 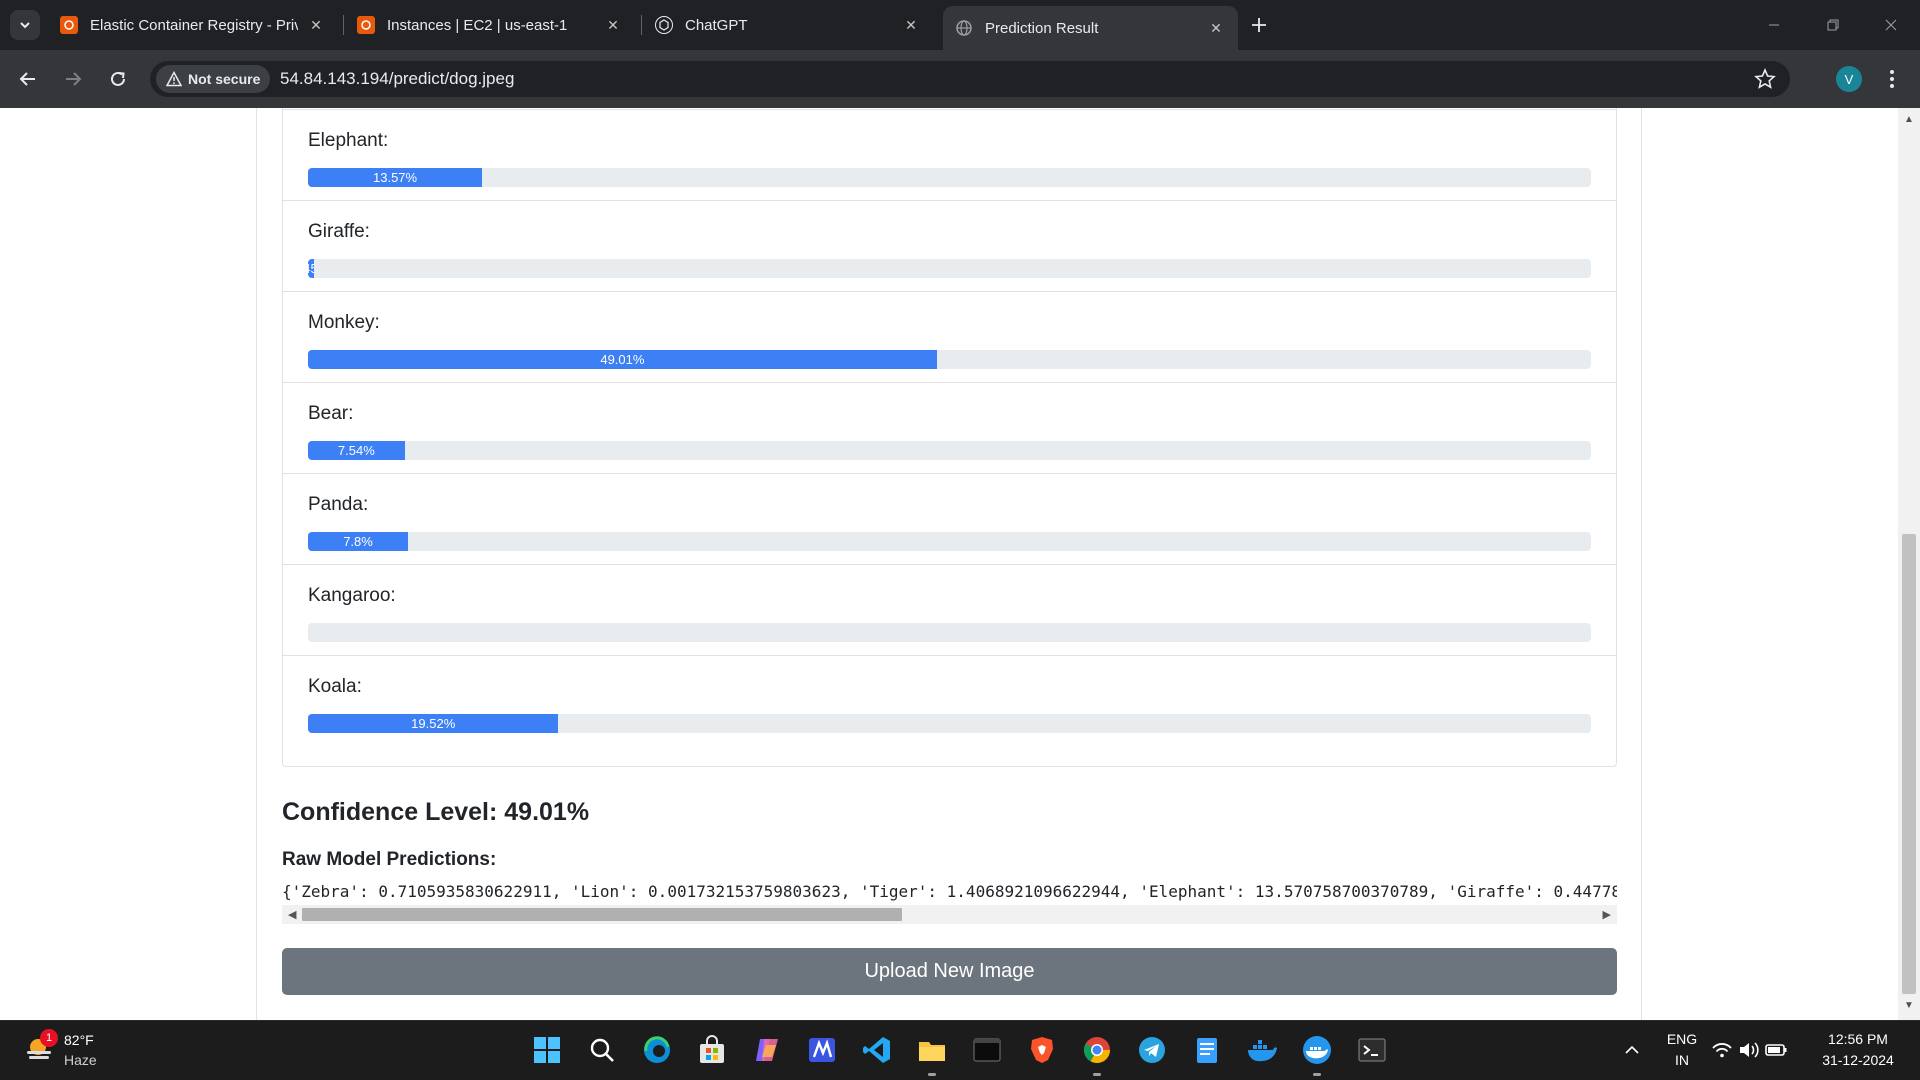 I want to click on progress-fill: 7.54%, so click(x=356, y=450).